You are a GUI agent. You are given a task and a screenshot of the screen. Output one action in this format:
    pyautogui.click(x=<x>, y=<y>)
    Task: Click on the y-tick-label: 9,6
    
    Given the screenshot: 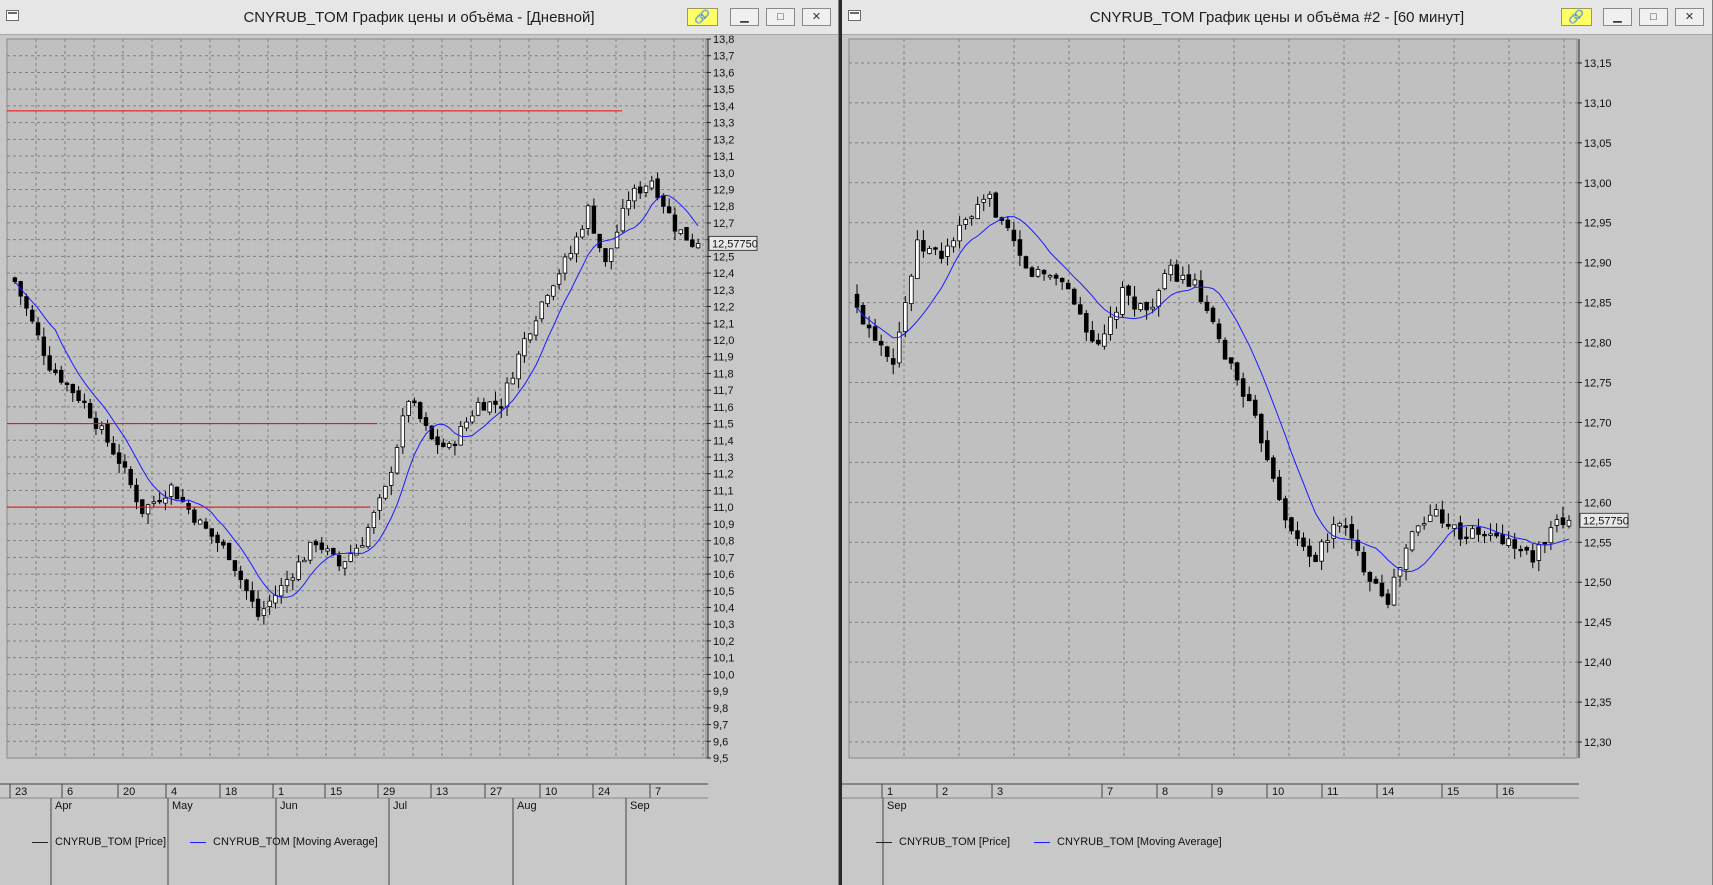 What is the action you would take?
    pyautogui.click(x=720, y=742)
    